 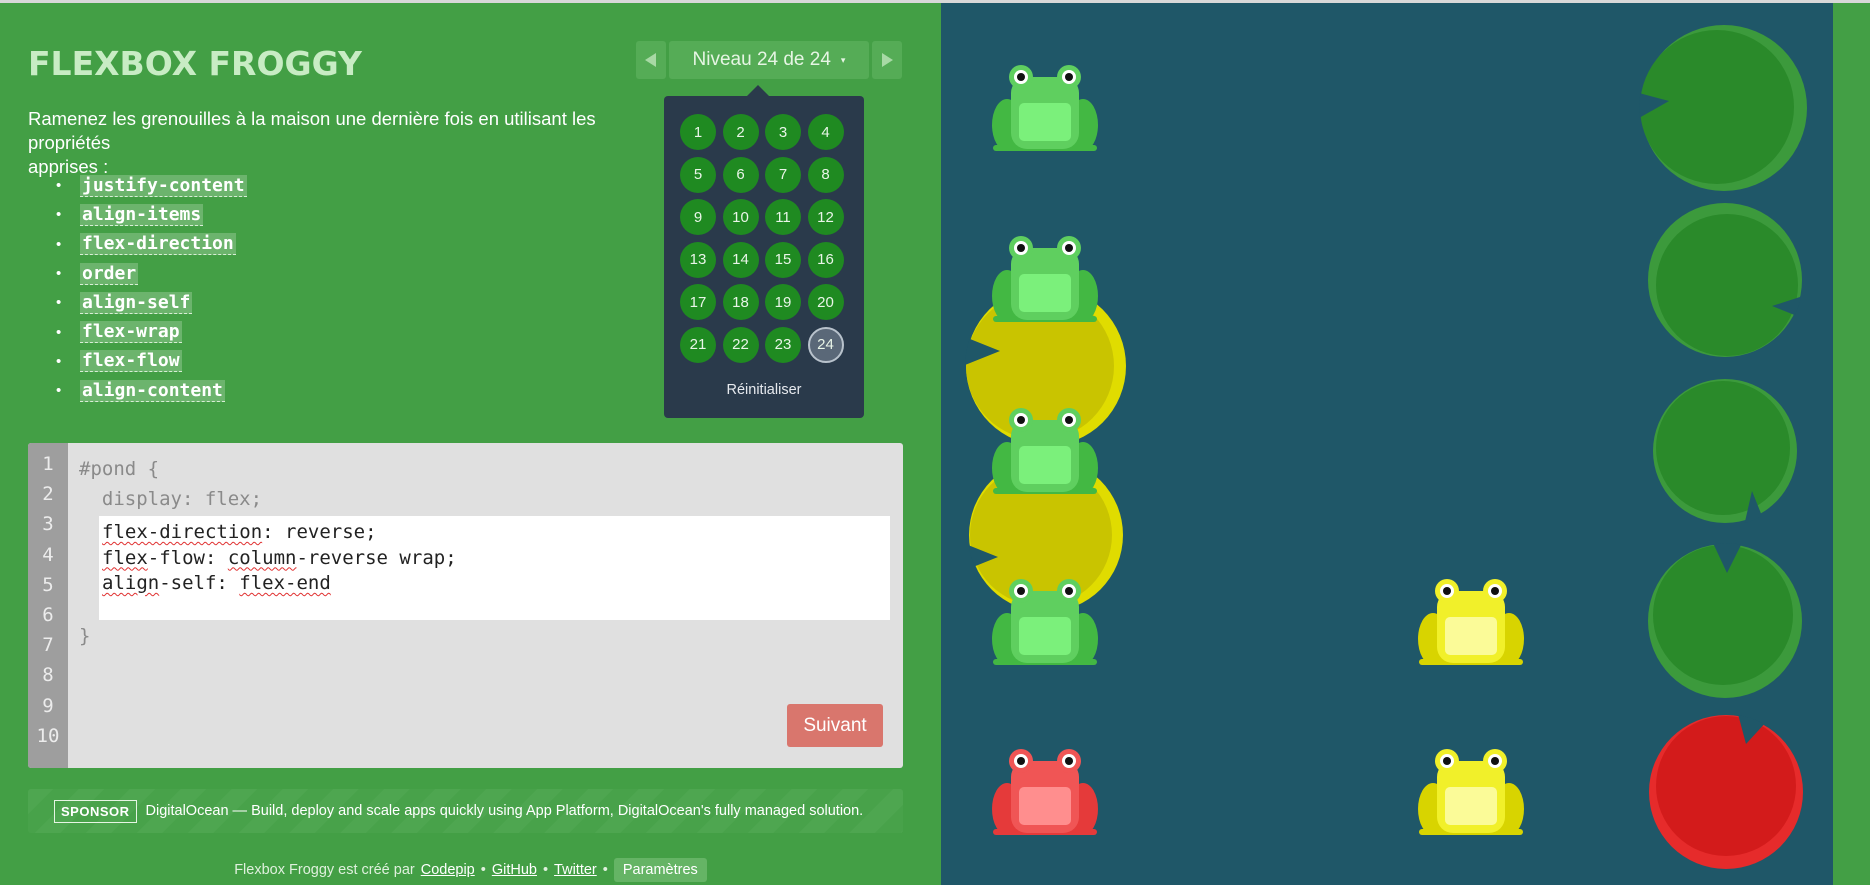 What do you see at coordinates (1851, 444) in the screenshot?
I see `right-edge-strip` at bounding box center [1851, 444].